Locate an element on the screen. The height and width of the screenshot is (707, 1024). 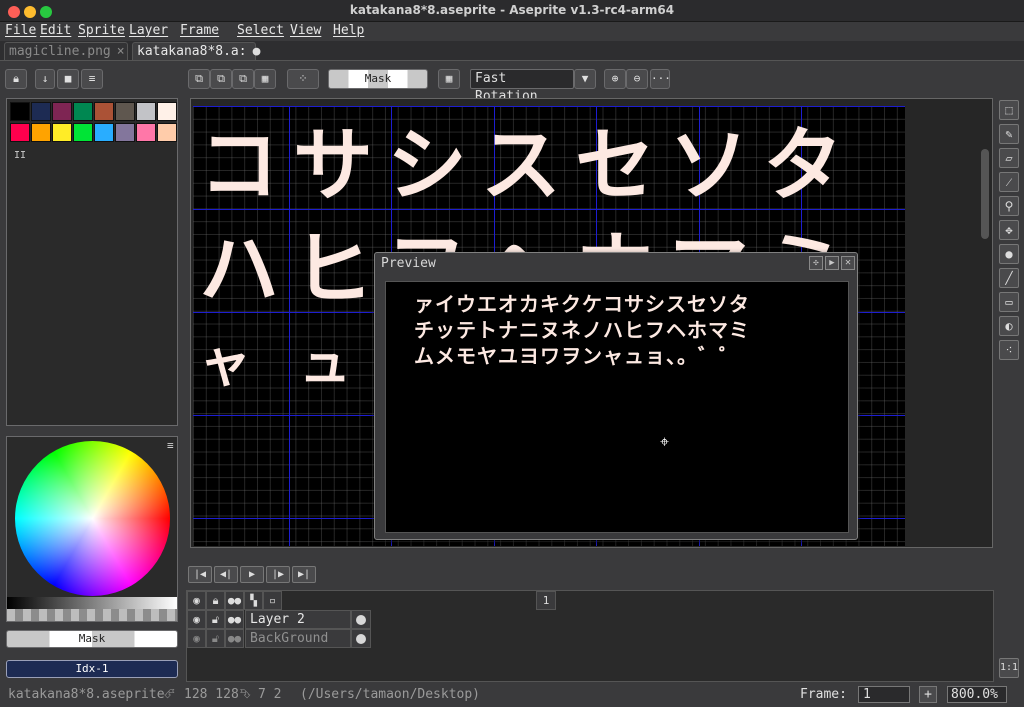
menu-sprite: Sprite is located at coordinates (101, 30).